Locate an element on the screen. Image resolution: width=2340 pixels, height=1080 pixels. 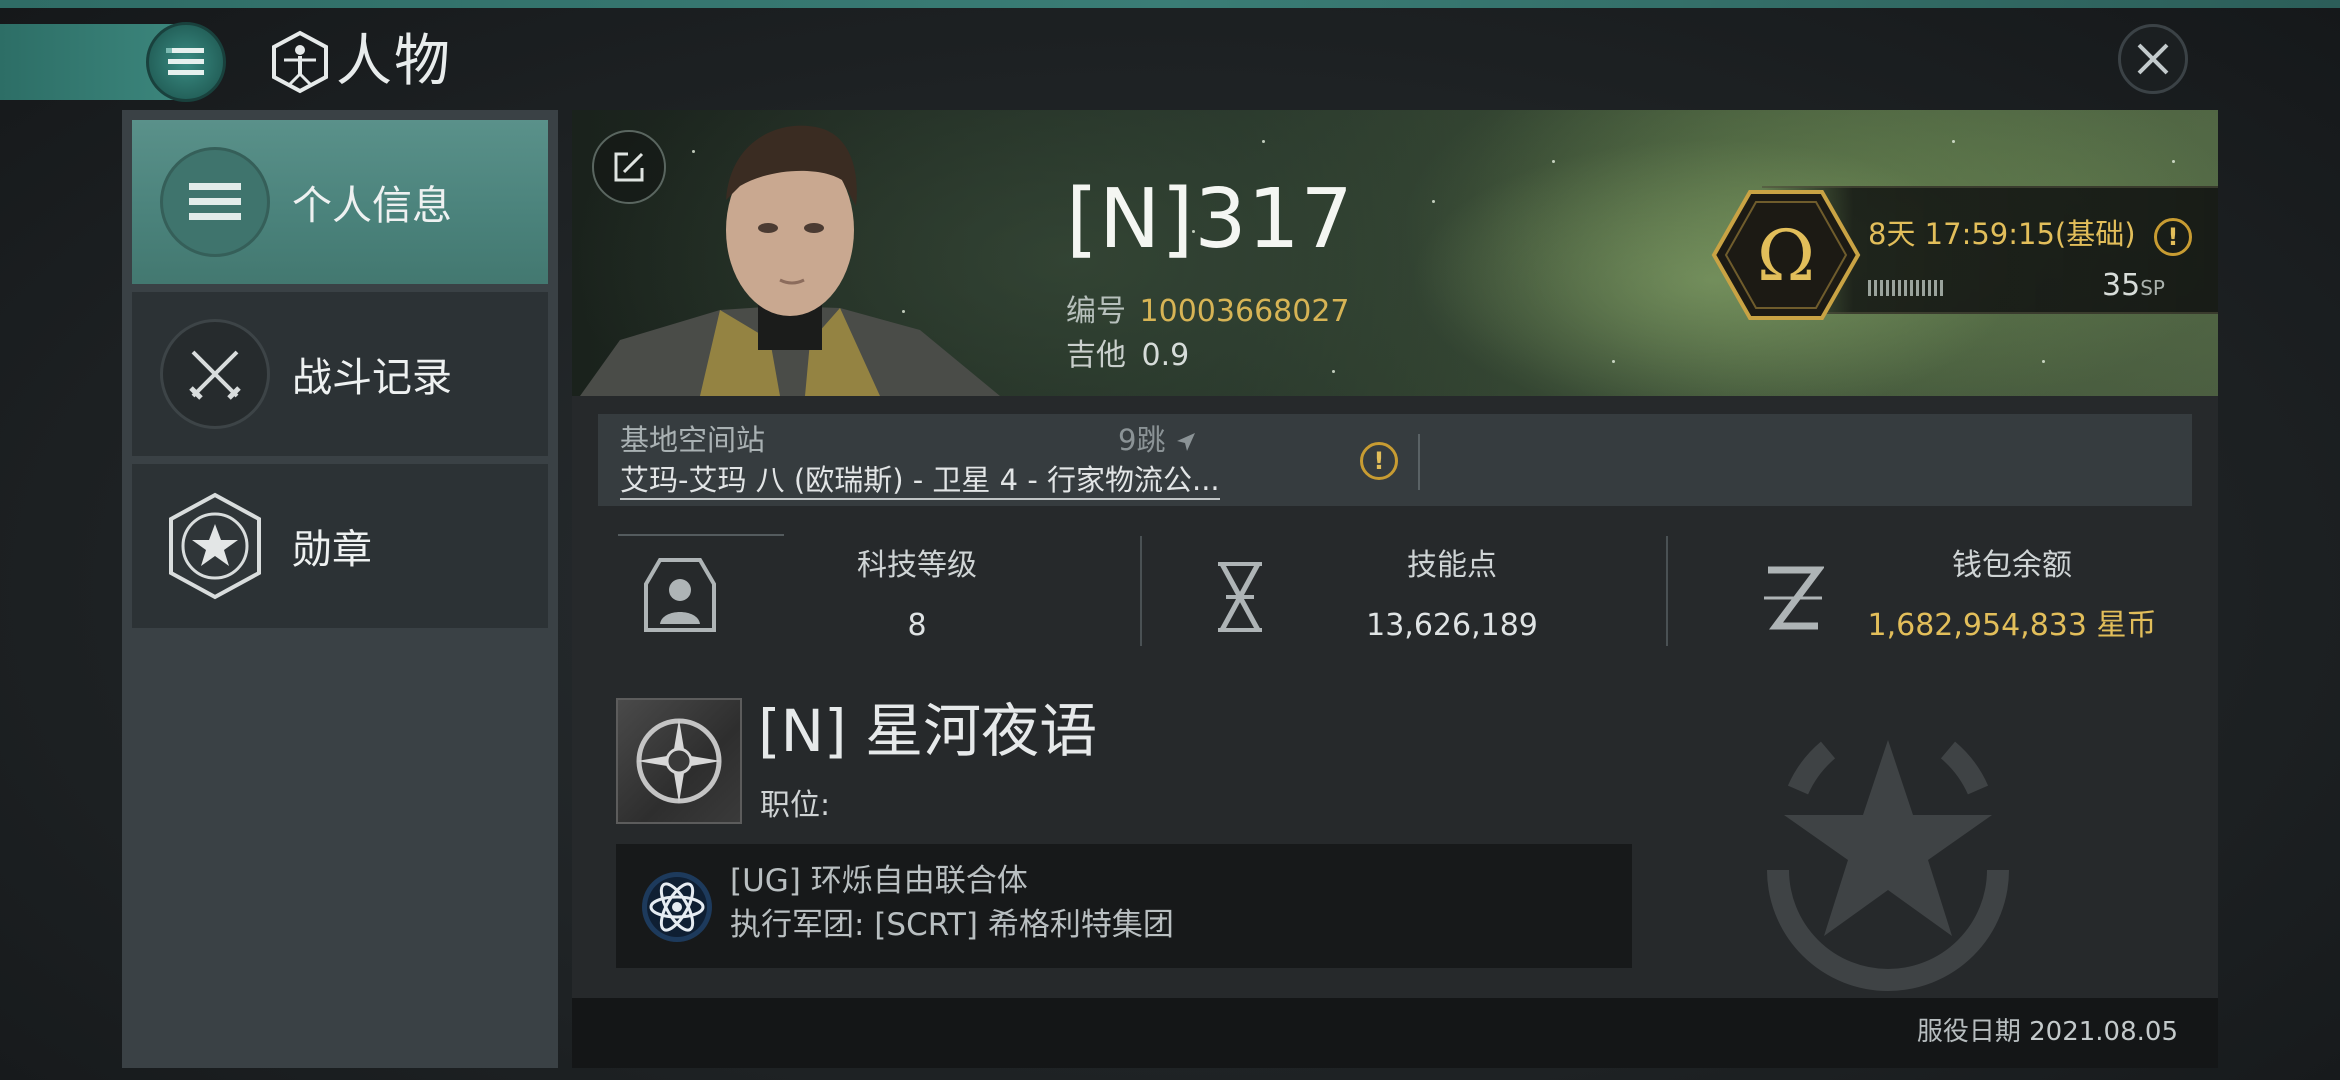
tech-level-stat: 科技等级 8 is located at coordinates (917, 596).